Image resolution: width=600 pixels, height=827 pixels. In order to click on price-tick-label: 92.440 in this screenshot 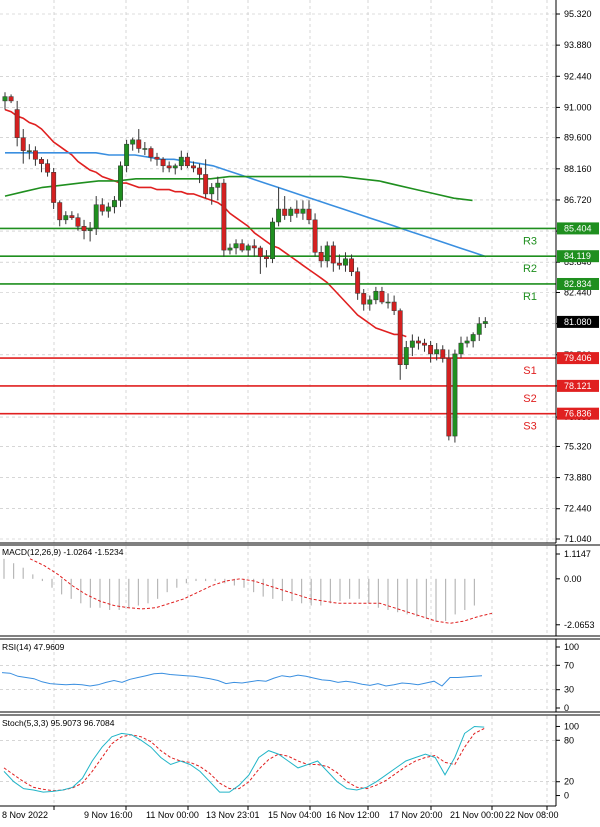, I will do `click(578, 76)`.